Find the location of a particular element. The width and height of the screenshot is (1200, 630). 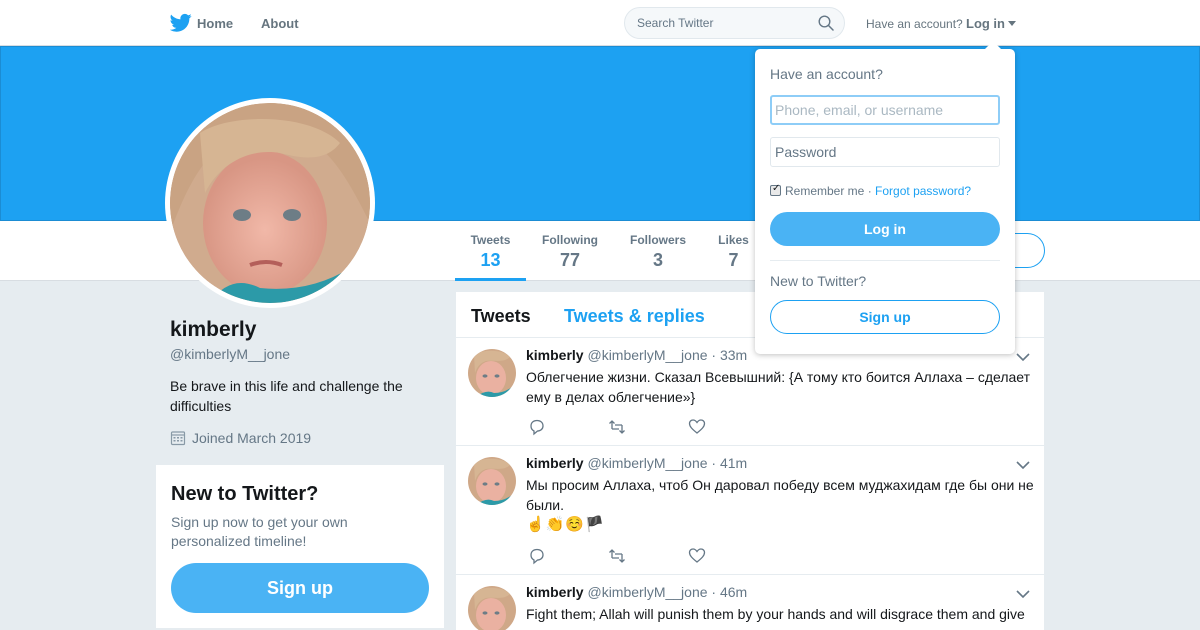

search-input: Search Twitter is located at coordinates (734, 23).